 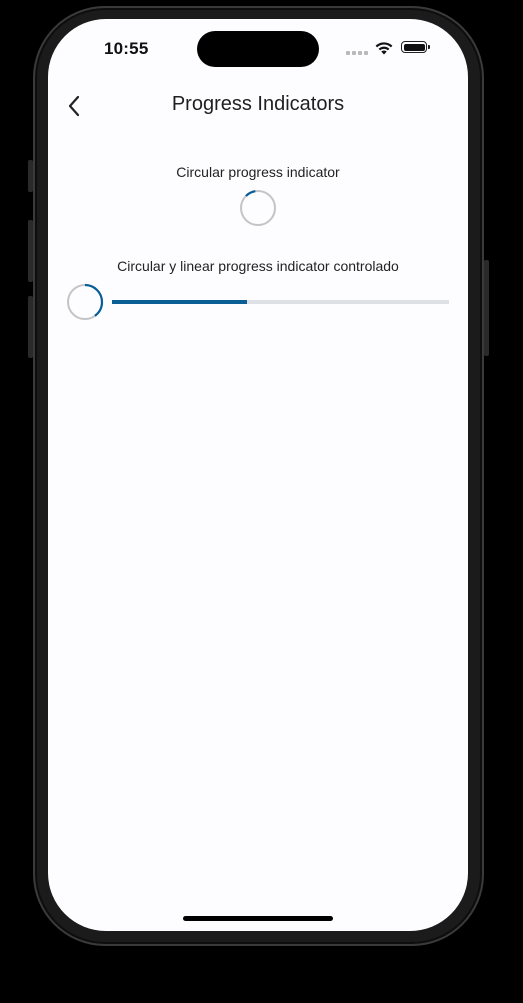 I want to click on battery-icon, so click(x=415, y=47).